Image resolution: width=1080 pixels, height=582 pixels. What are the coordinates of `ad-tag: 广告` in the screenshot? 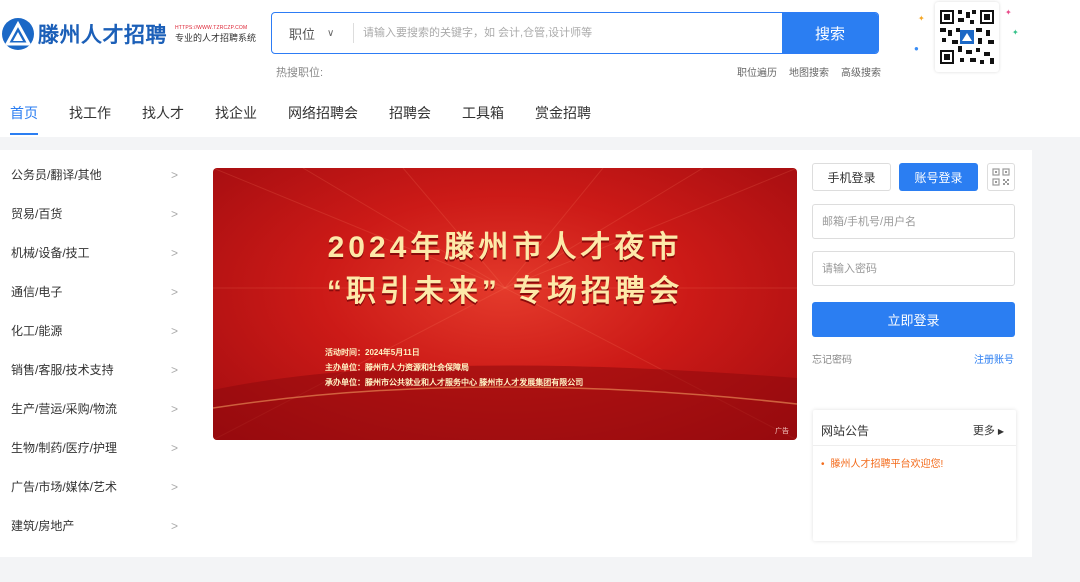 It's located at (782, 431).